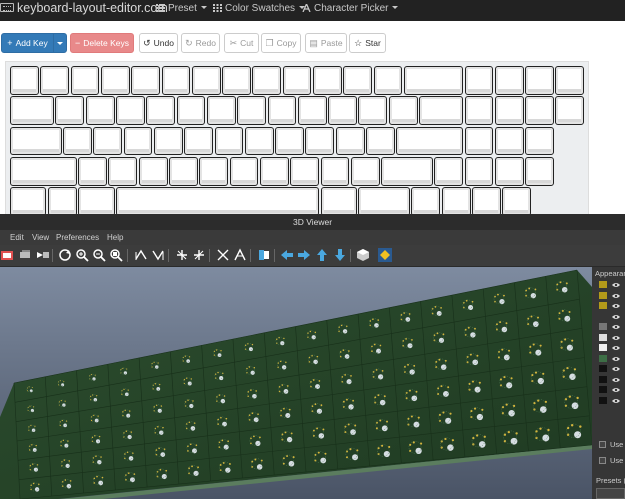 The width and height of the screenshot is (625, 499). I want to click on site-brand: keyboard-layout-editor.com, so click(84, 8).